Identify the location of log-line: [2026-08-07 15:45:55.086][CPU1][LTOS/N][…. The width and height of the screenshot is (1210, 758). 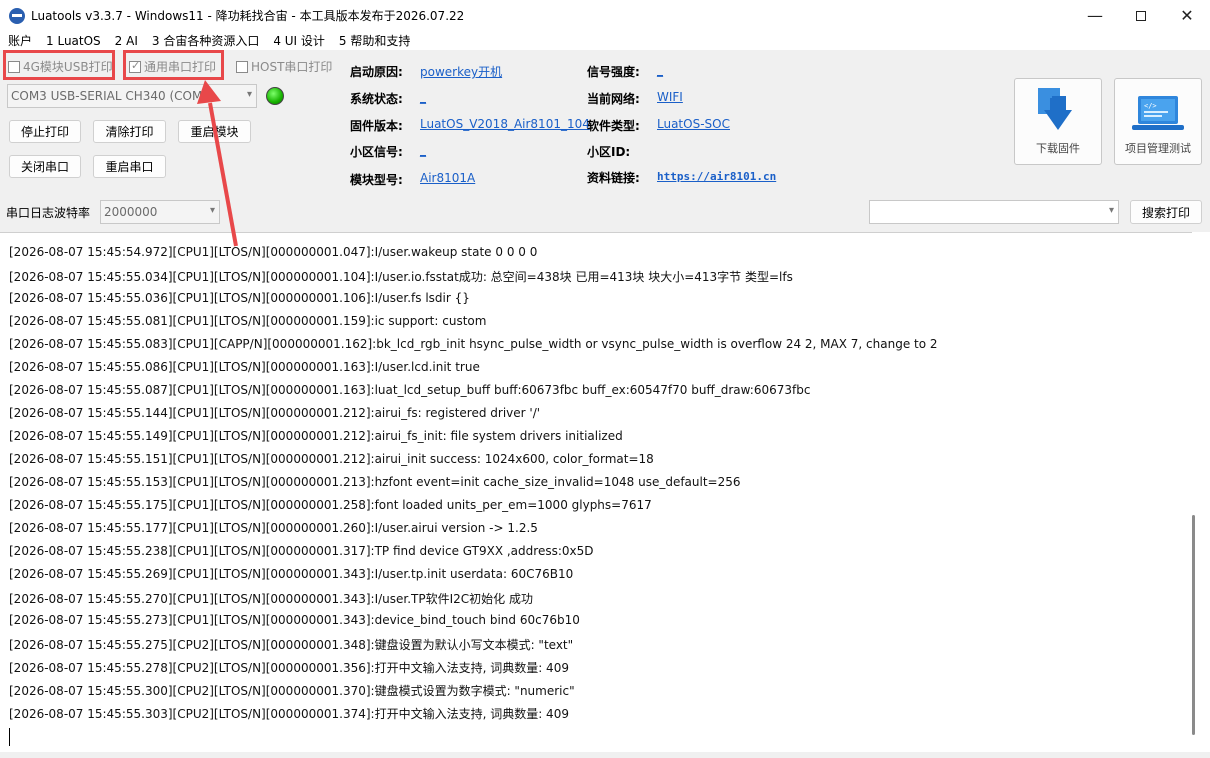
(244, 367).